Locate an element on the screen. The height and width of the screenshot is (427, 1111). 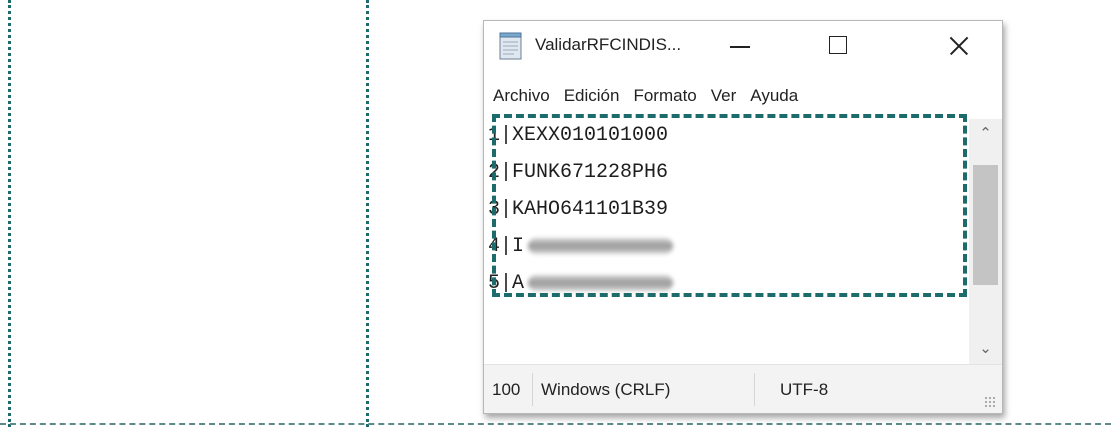
menu-formato: Formato is located at coordinates (663, 96).